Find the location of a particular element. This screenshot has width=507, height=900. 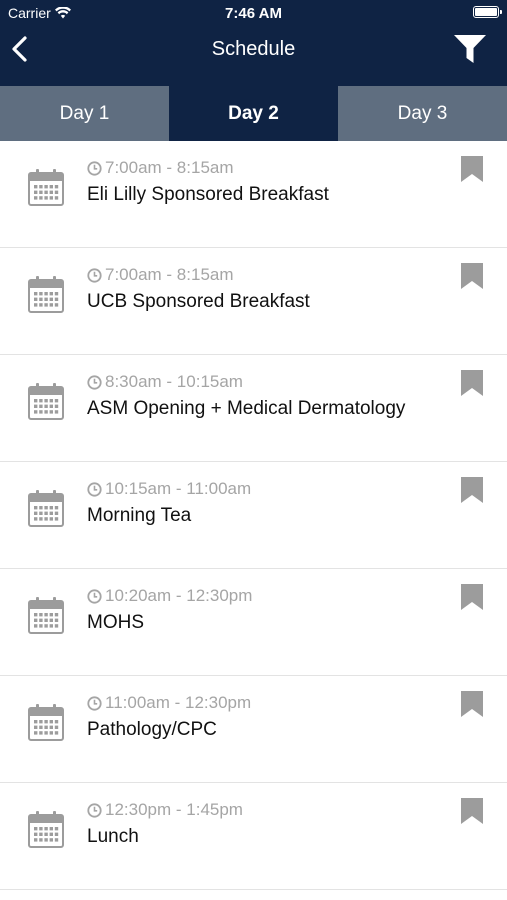

list-item: 12:30pm - 1:45pm Lunch is located at coordinates (253, 836).